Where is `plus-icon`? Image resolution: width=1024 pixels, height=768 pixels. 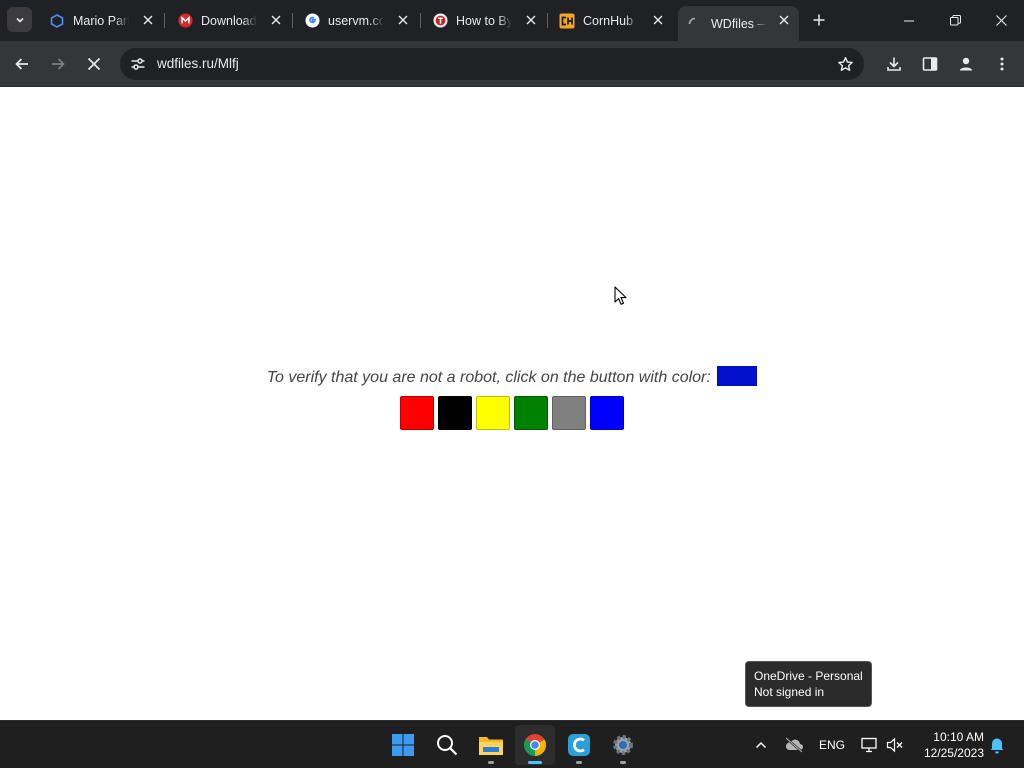 plus-icon is located at coordinates (819, 20).